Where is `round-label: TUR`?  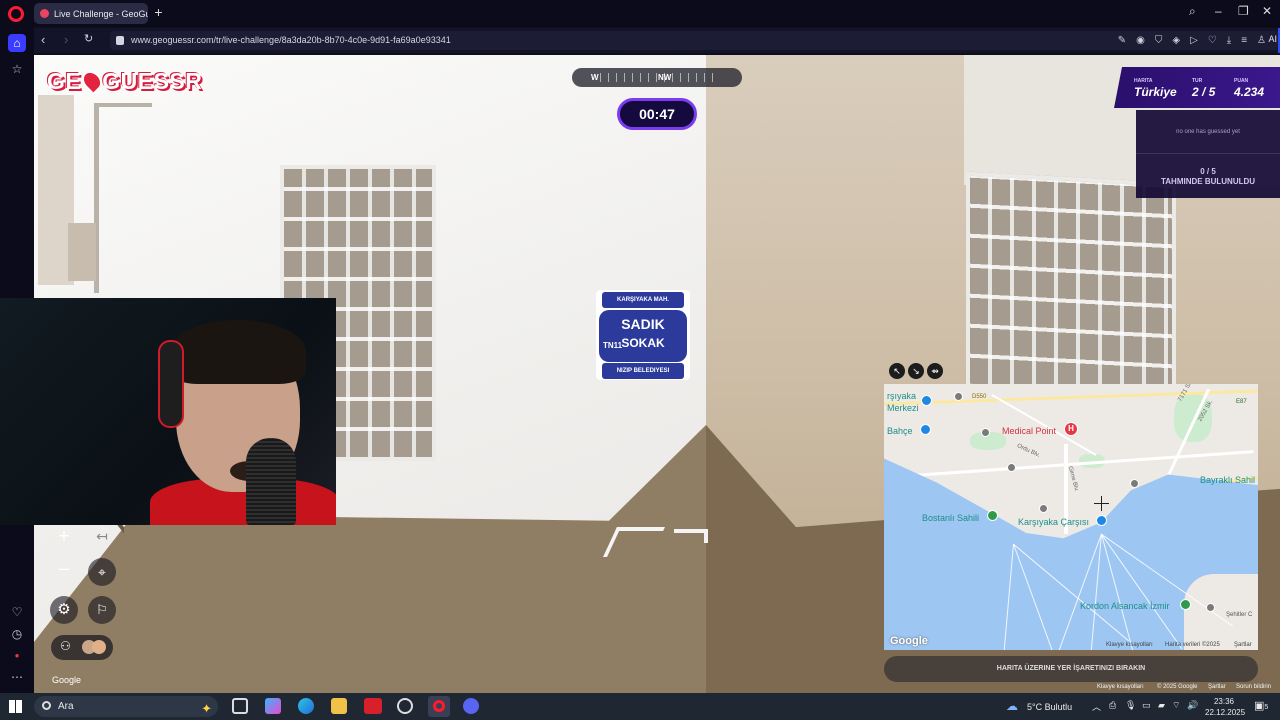
round-label: TUR is located at coordinates (1197, 81).